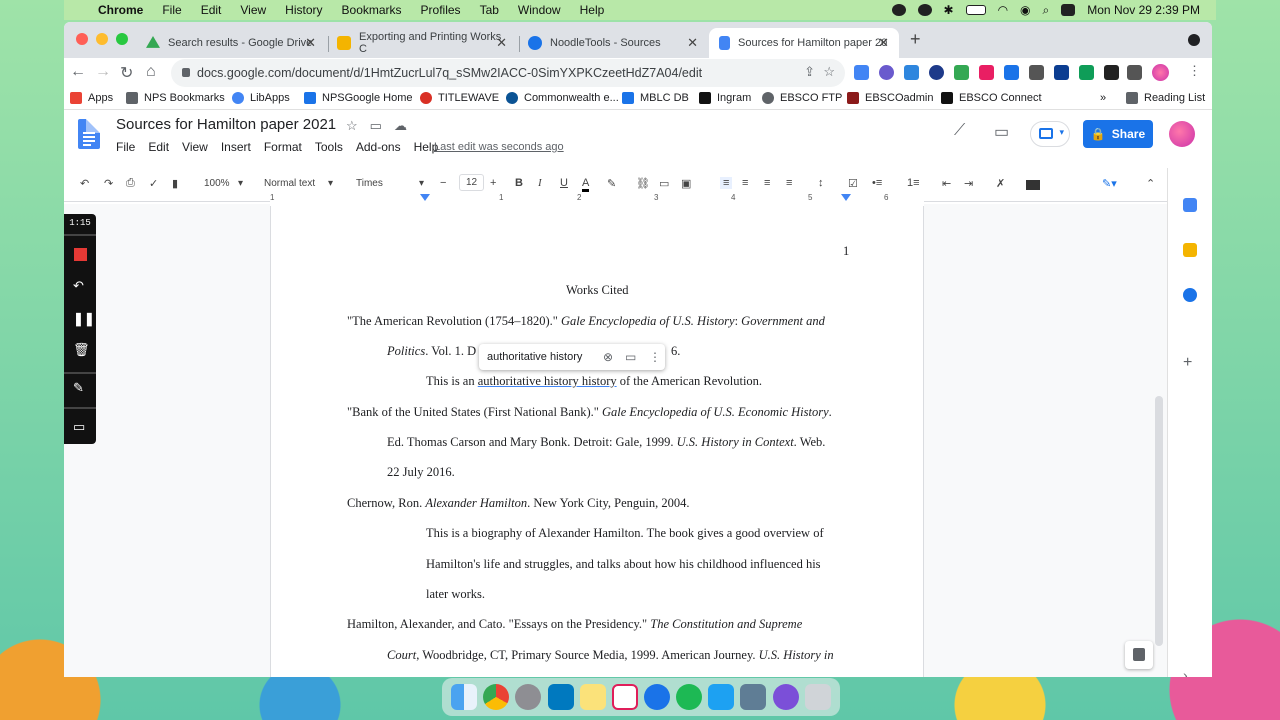 The height and width of the screenshot is (720, 1280). Describe the element at coordinates (624, 697) in the screenshot. I see `slack-icon` at that location.